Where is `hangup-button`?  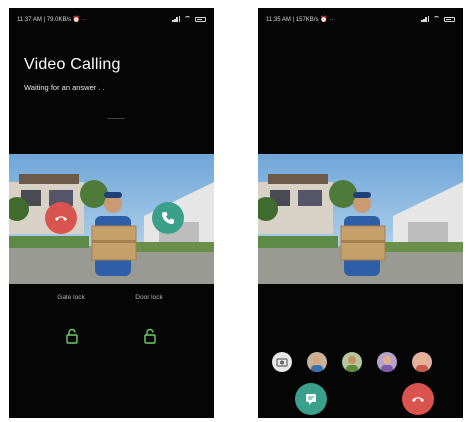
hangup-button is located at coordinates (418, 399).